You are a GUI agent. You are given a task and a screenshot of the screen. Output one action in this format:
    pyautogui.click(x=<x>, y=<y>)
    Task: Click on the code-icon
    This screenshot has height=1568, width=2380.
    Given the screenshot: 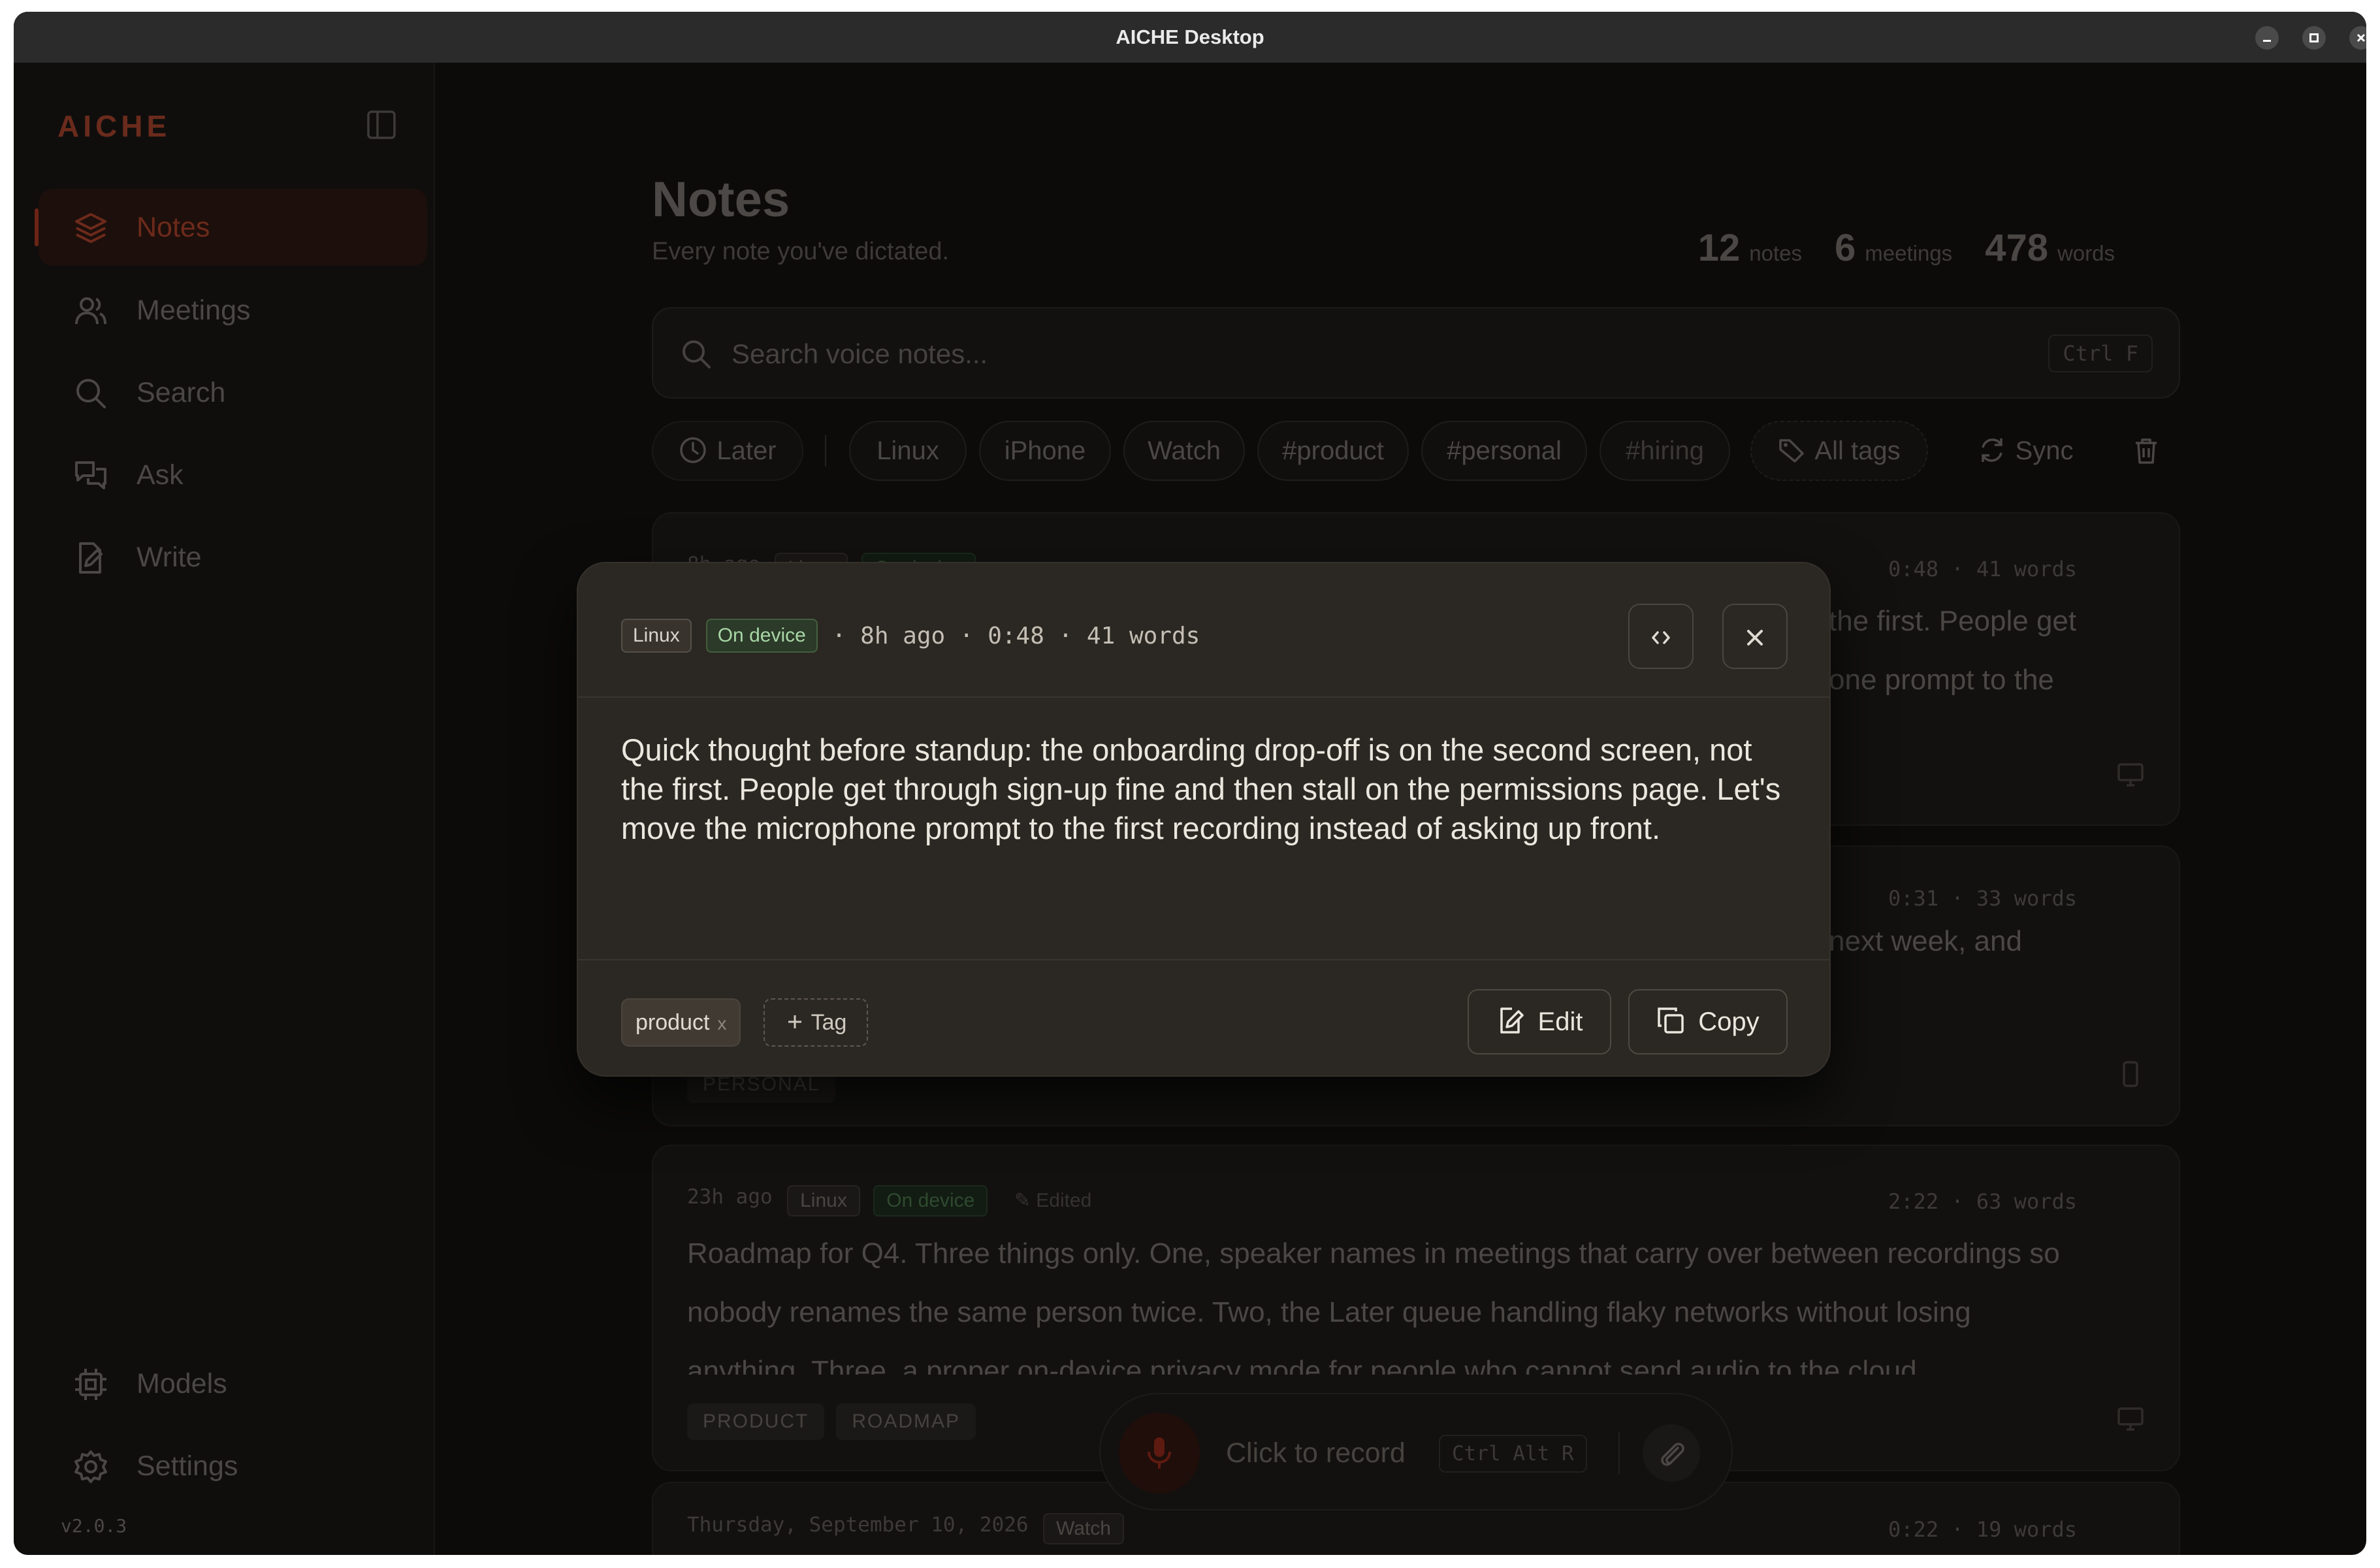 What is the action you would take?
    pyautogui.click(x=1661, y=637)
    